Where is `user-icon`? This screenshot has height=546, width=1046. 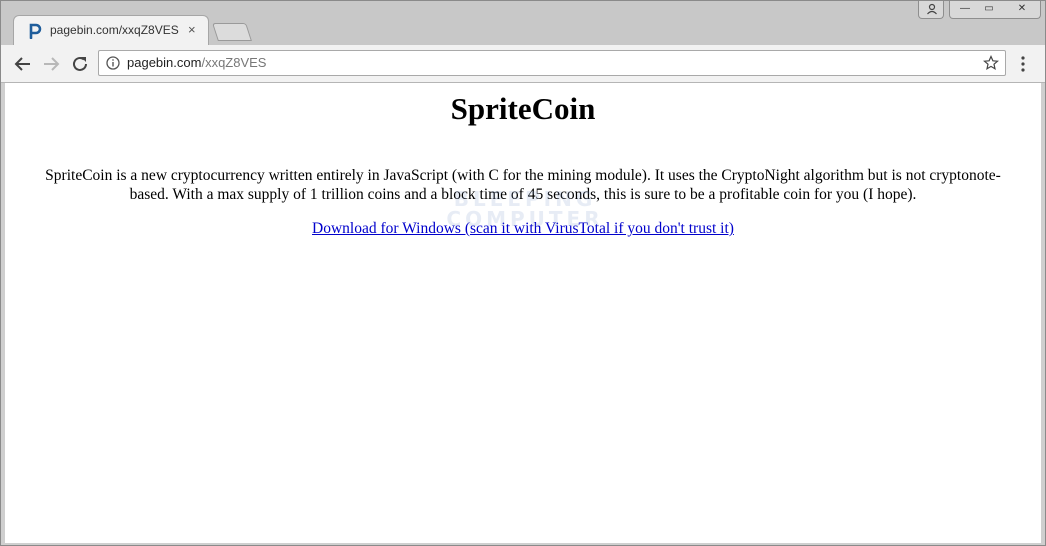 user-icon is located at coordinates (932, 9).